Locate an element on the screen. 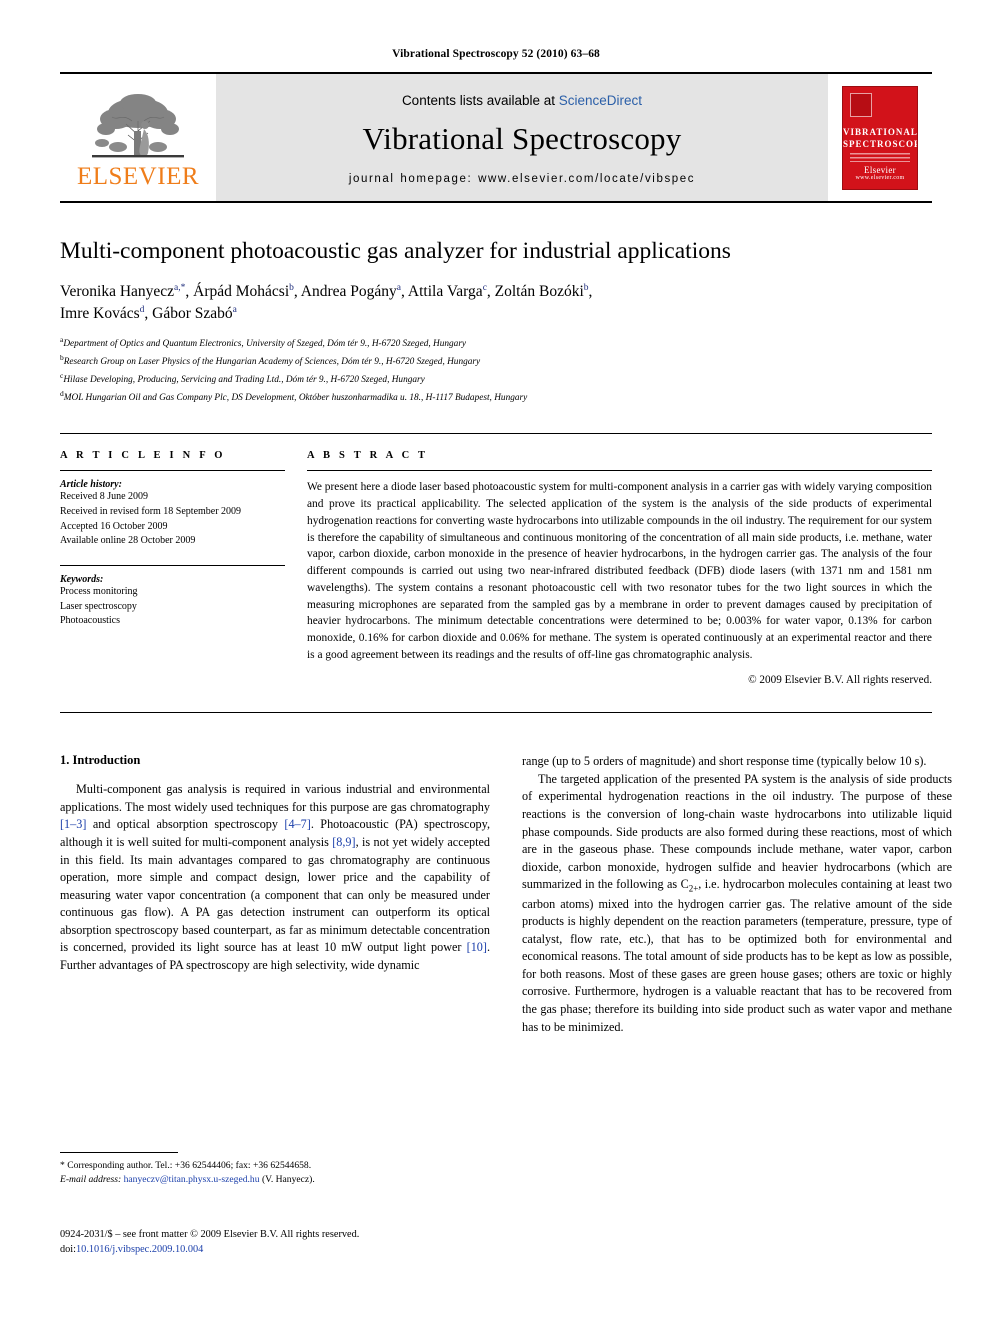  article-history-label: Article history: is located at coordinates (91, 485).